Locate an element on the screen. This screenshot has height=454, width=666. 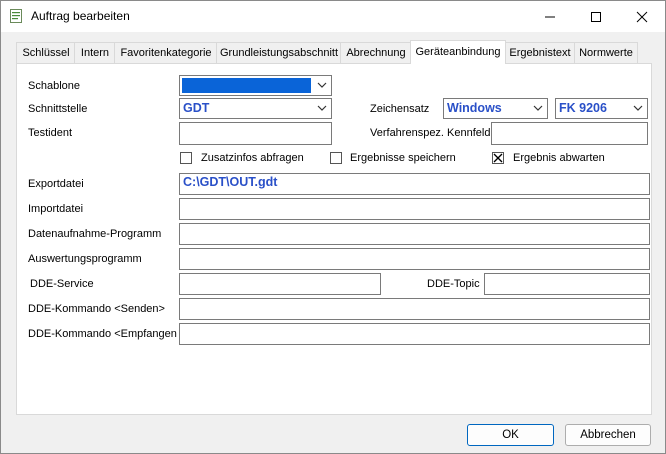
ergebnis-abwarten-label: Ergebnis abwarten is located at coordinates (559, 158).